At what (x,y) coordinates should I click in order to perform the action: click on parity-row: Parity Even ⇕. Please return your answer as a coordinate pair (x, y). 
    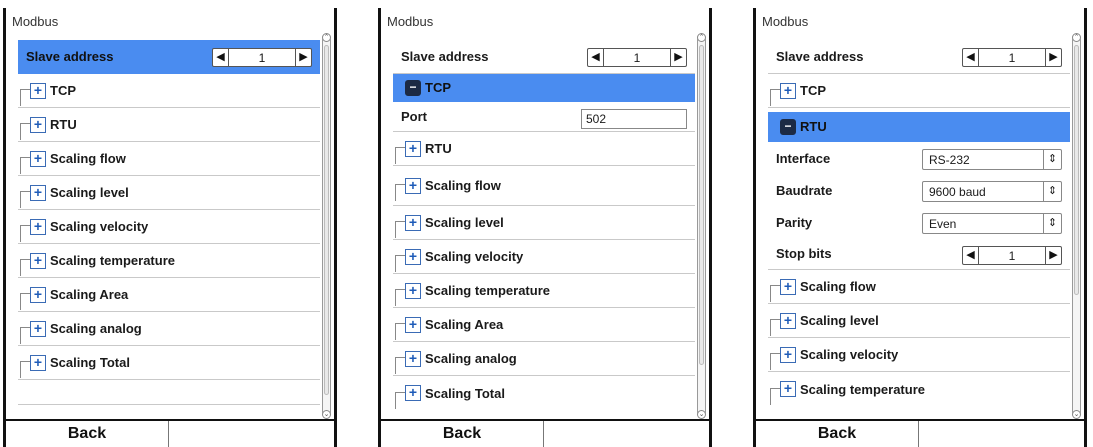
    Looking at the image, I should click on (919, 222).